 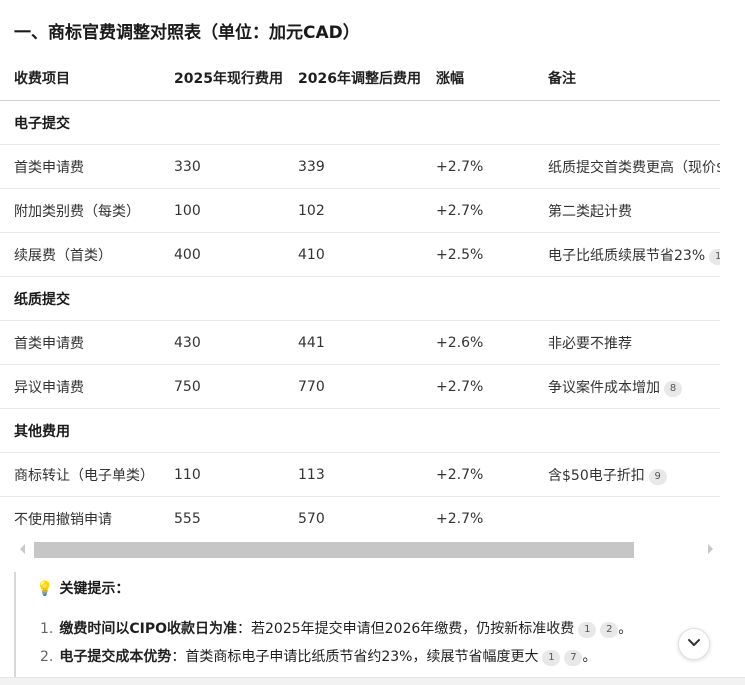 I want to click on table-section-row: 电子提交, so click(x=360, y=122).